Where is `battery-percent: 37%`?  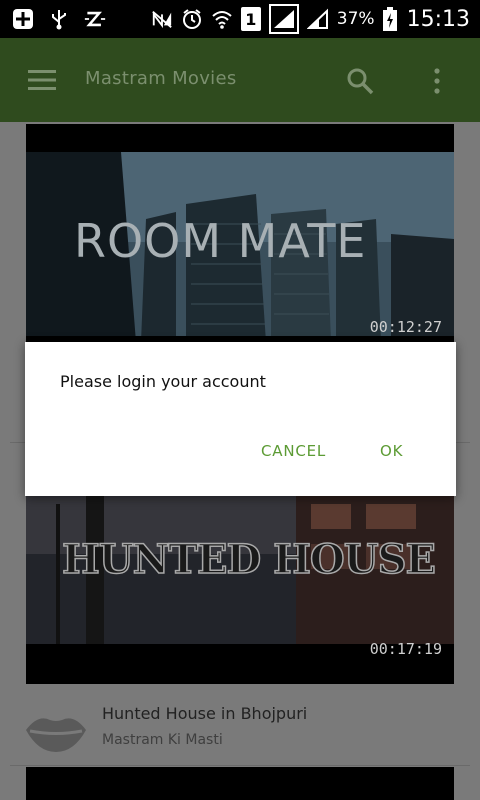 battery-percent: 37% is located at coordinates (355, 19).